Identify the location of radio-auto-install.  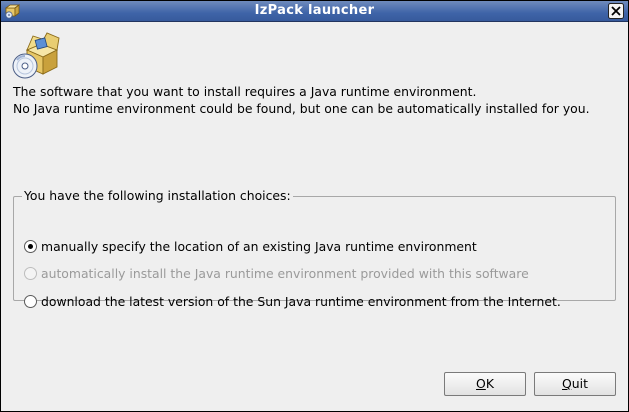
(30, 273).